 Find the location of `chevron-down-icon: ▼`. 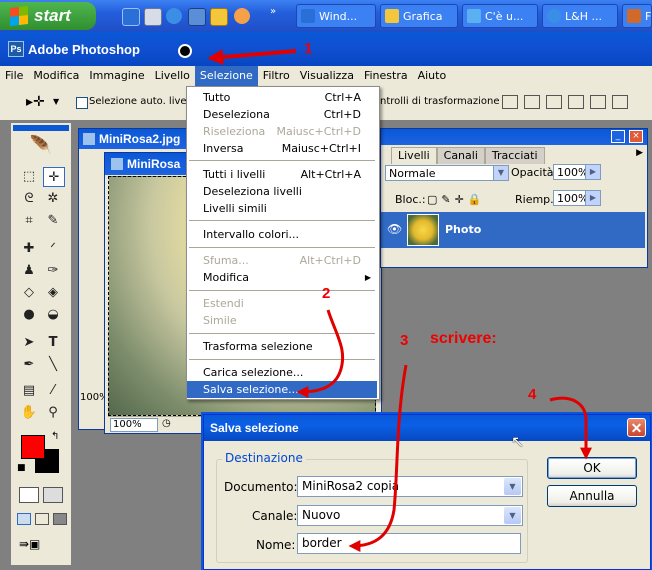

chevron-down-icon: ▼ is located at coordinates (500, 173).